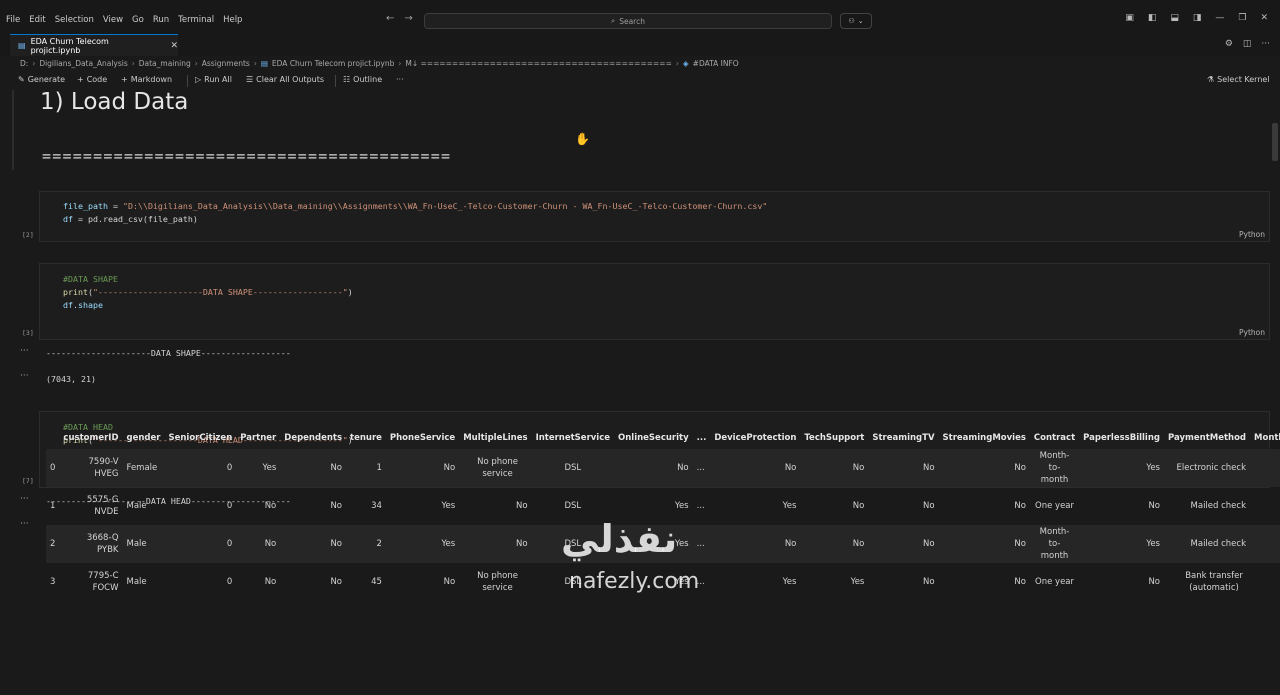 This screenshot has width=1280, height=695. What do you see at coordinates (1219, 18) in the screenshot?
I see `minimize-icon: —` at bounding box center [1219, 18].